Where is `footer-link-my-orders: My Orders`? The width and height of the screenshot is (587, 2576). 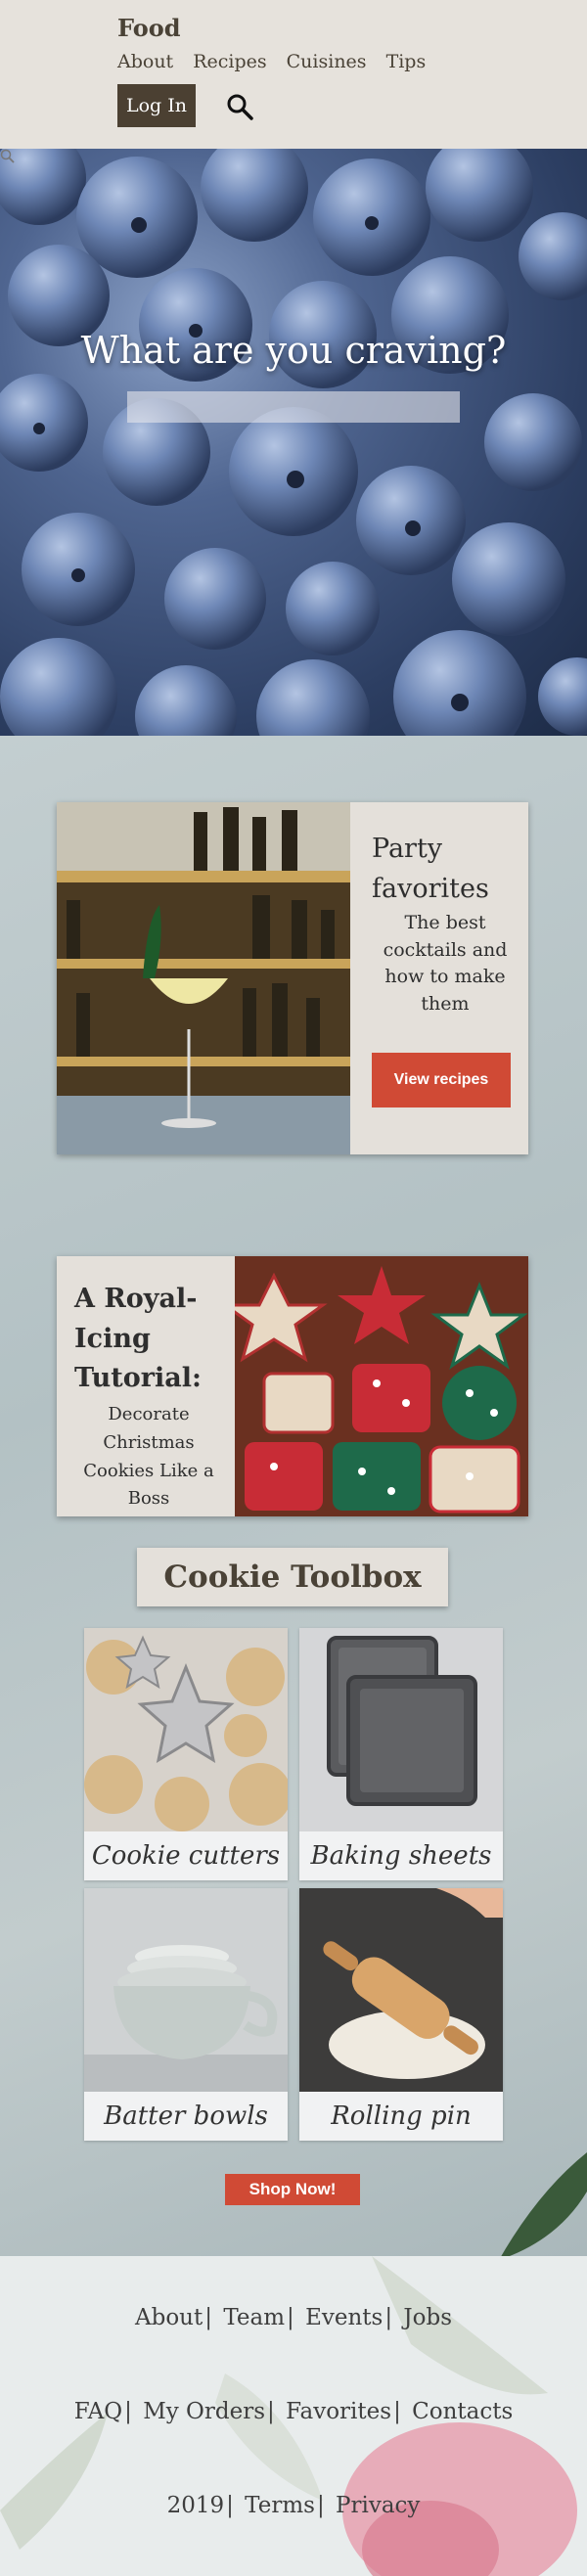
footer-link-my-orders: My Orders is located at coordinates (204, 2411).